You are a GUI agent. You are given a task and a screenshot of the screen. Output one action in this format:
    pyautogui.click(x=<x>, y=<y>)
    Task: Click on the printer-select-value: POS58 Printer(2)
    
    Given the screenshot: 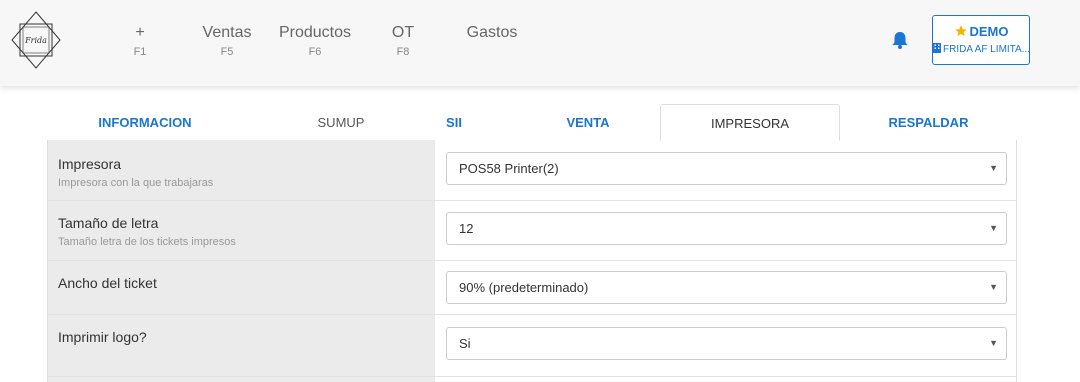 What is the action you would take?
    pyautogui.click(x=509, y=168)
    